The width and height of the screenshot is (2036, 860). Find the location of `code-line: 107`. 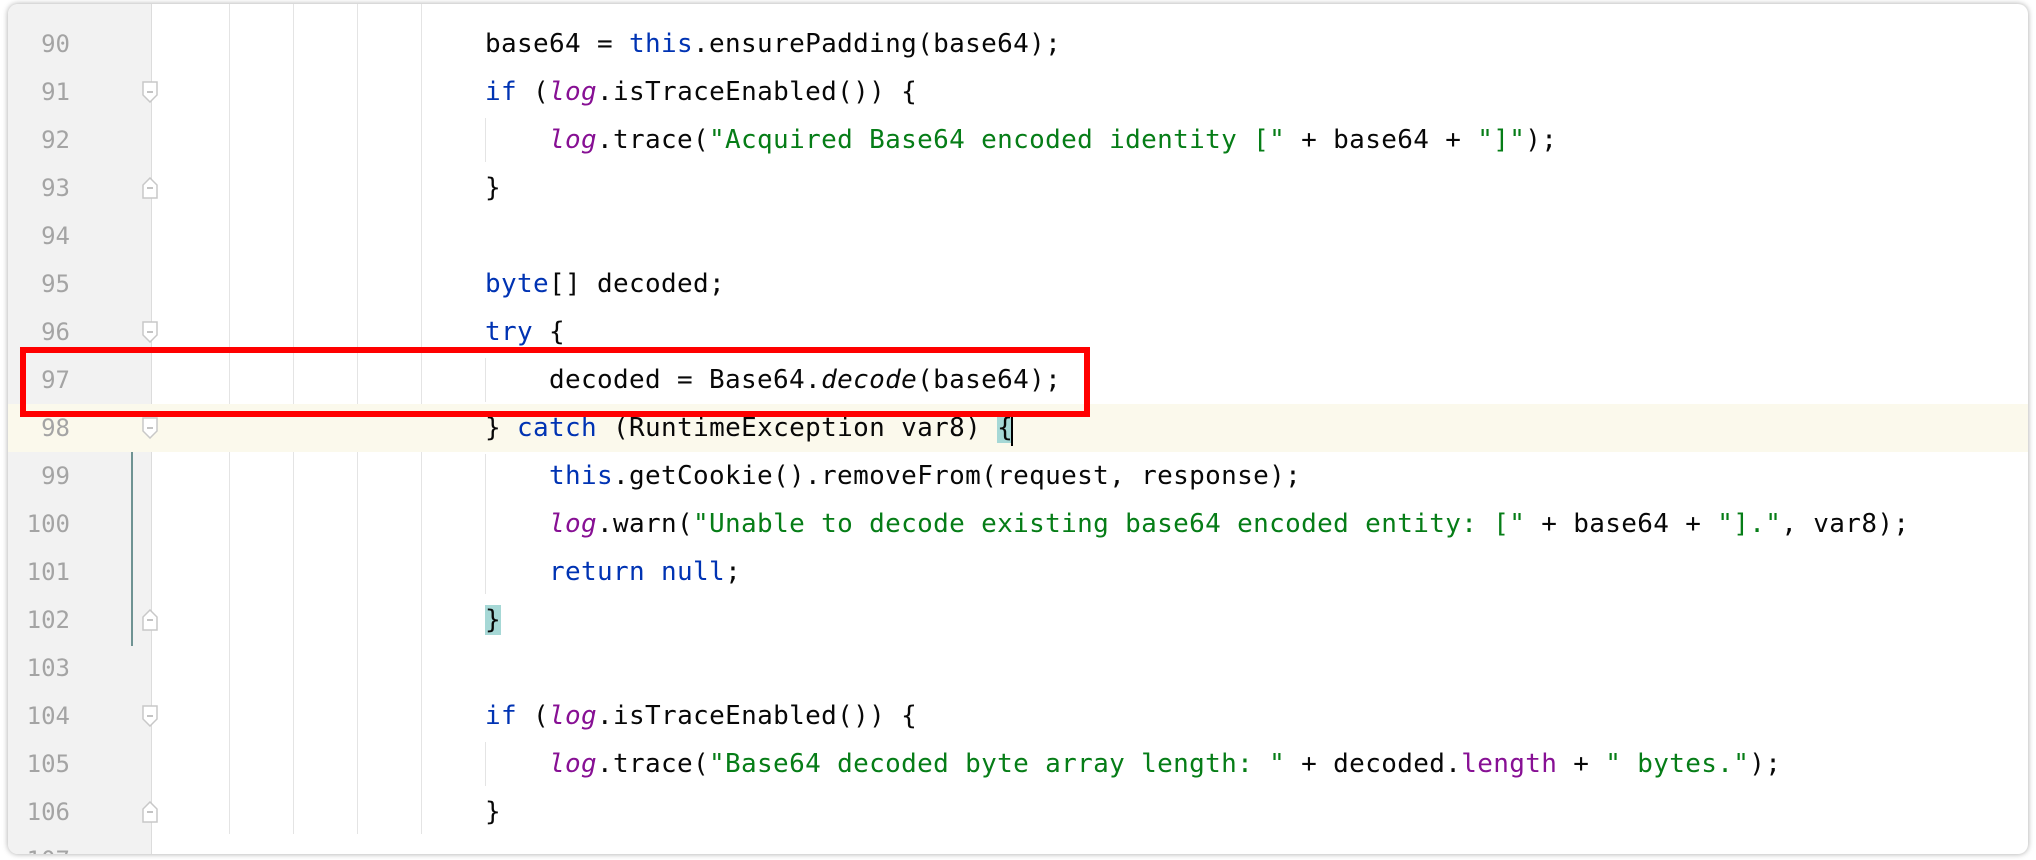

code-line: 107 is located at coordinates (1018, 845).